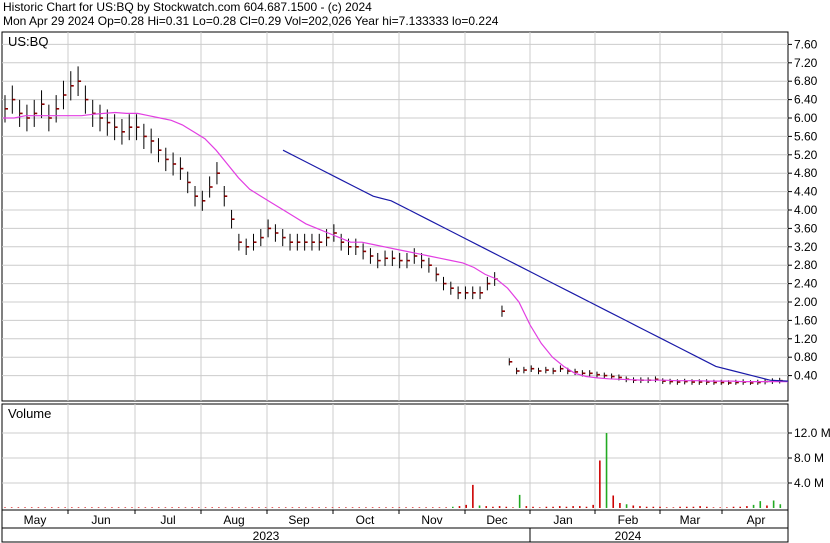  What do you see at coordinates (806, 265) in the screenshot?
I see `y-tick-label: 2.80` at bounding box center [806, 265].